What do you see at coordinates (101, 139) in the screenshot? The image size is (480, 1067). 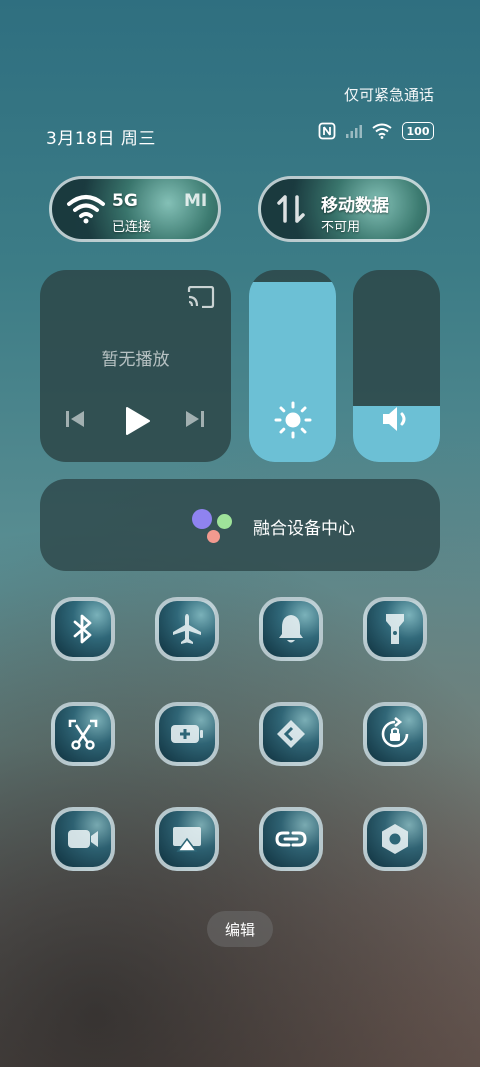 I see `date-label: 3月18日 周三` at bounding box center [101, 139].